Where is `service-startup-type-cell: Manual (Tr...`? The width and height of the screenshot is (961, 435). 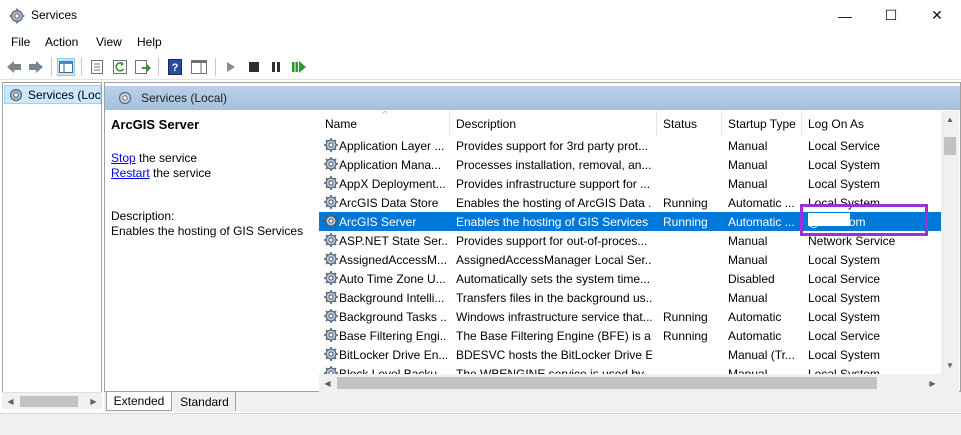 service-startup-type-cell: Manual (Tr... is located at coordinates (761, 355).